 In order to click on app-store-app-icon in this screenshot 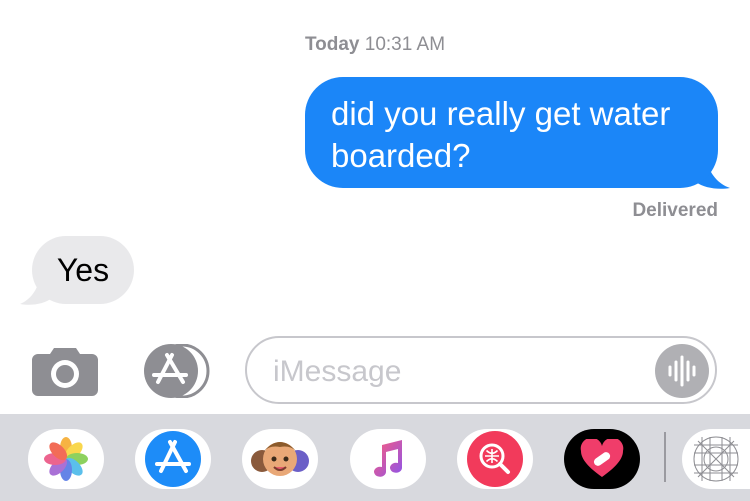, I will do `click(173, 459)`.